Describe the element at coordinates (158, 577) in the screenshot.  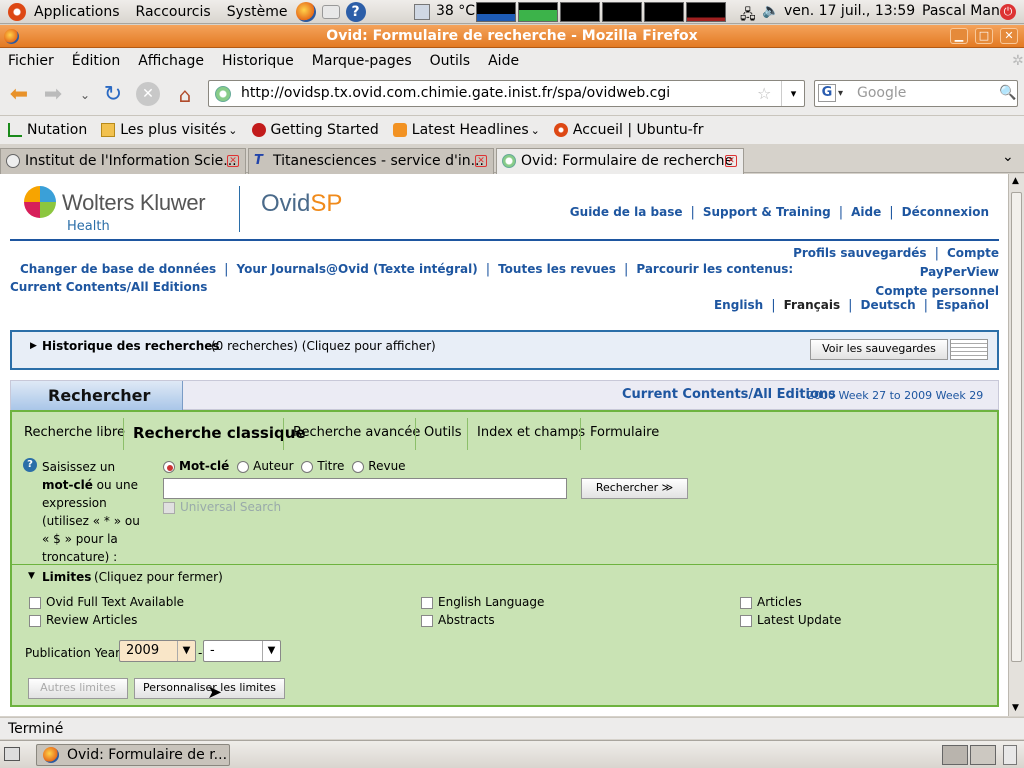
I see `limits-detail: (Cliquez pour fermer)` at that location.